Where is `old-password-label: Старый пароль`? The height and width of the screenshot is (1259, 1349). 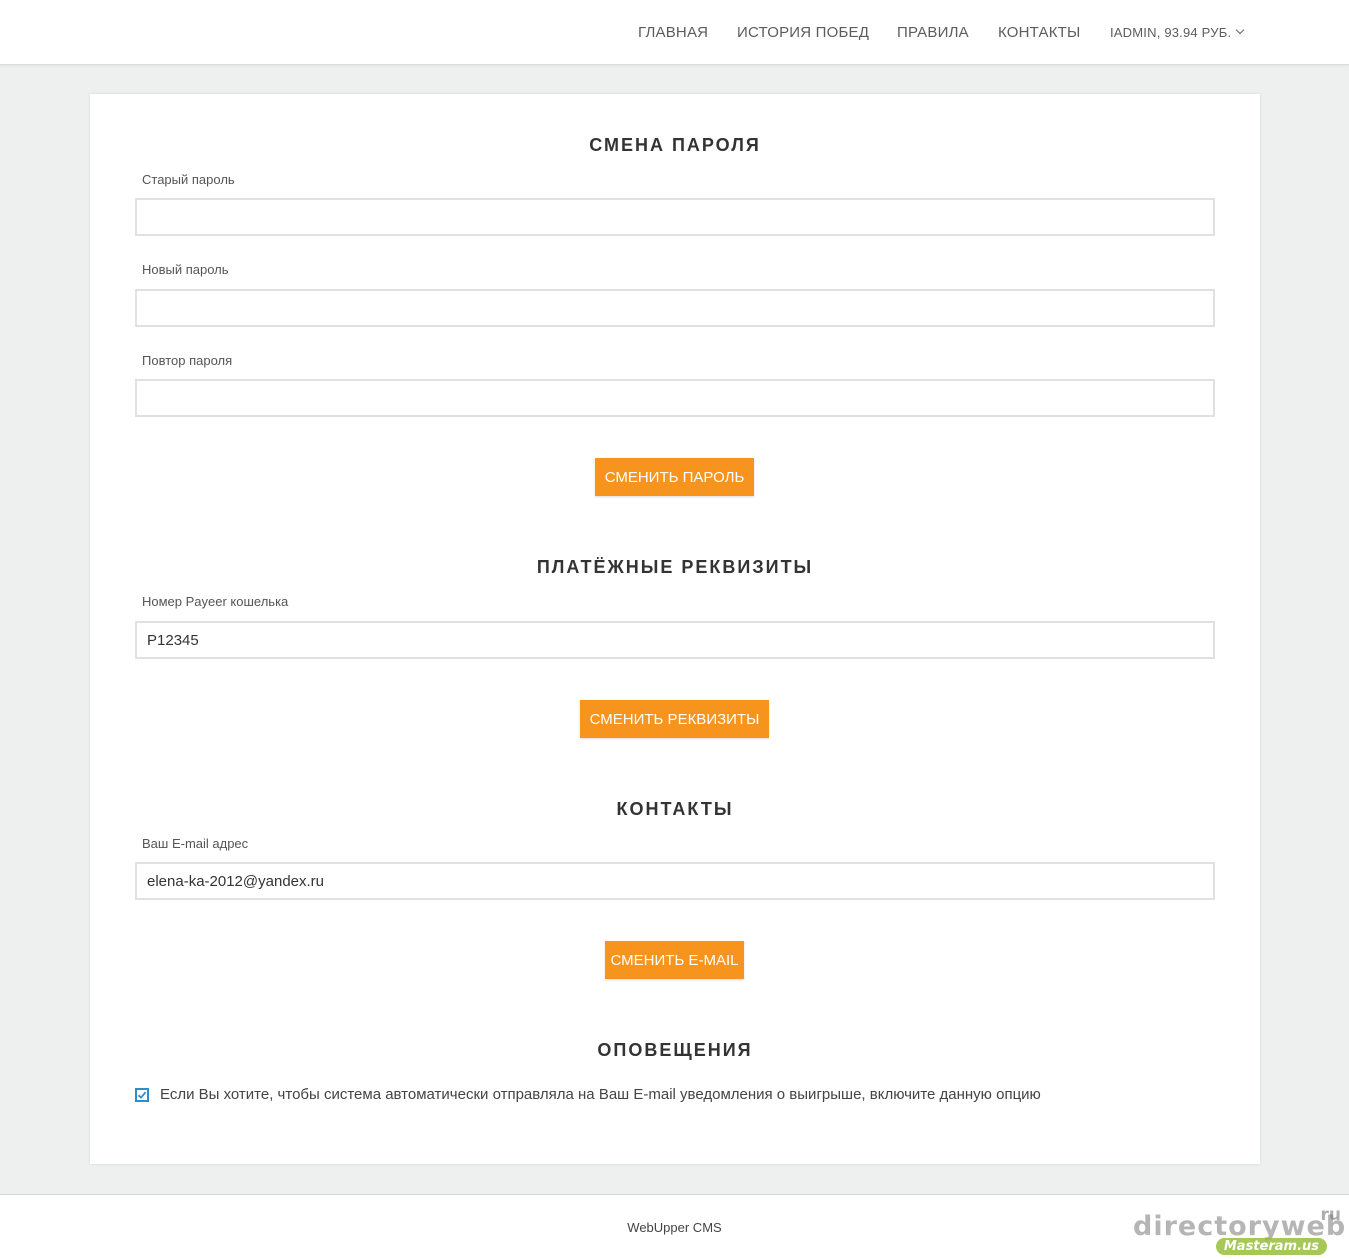
old-password-label: Старый пароль is located at coordinates (188, 179).